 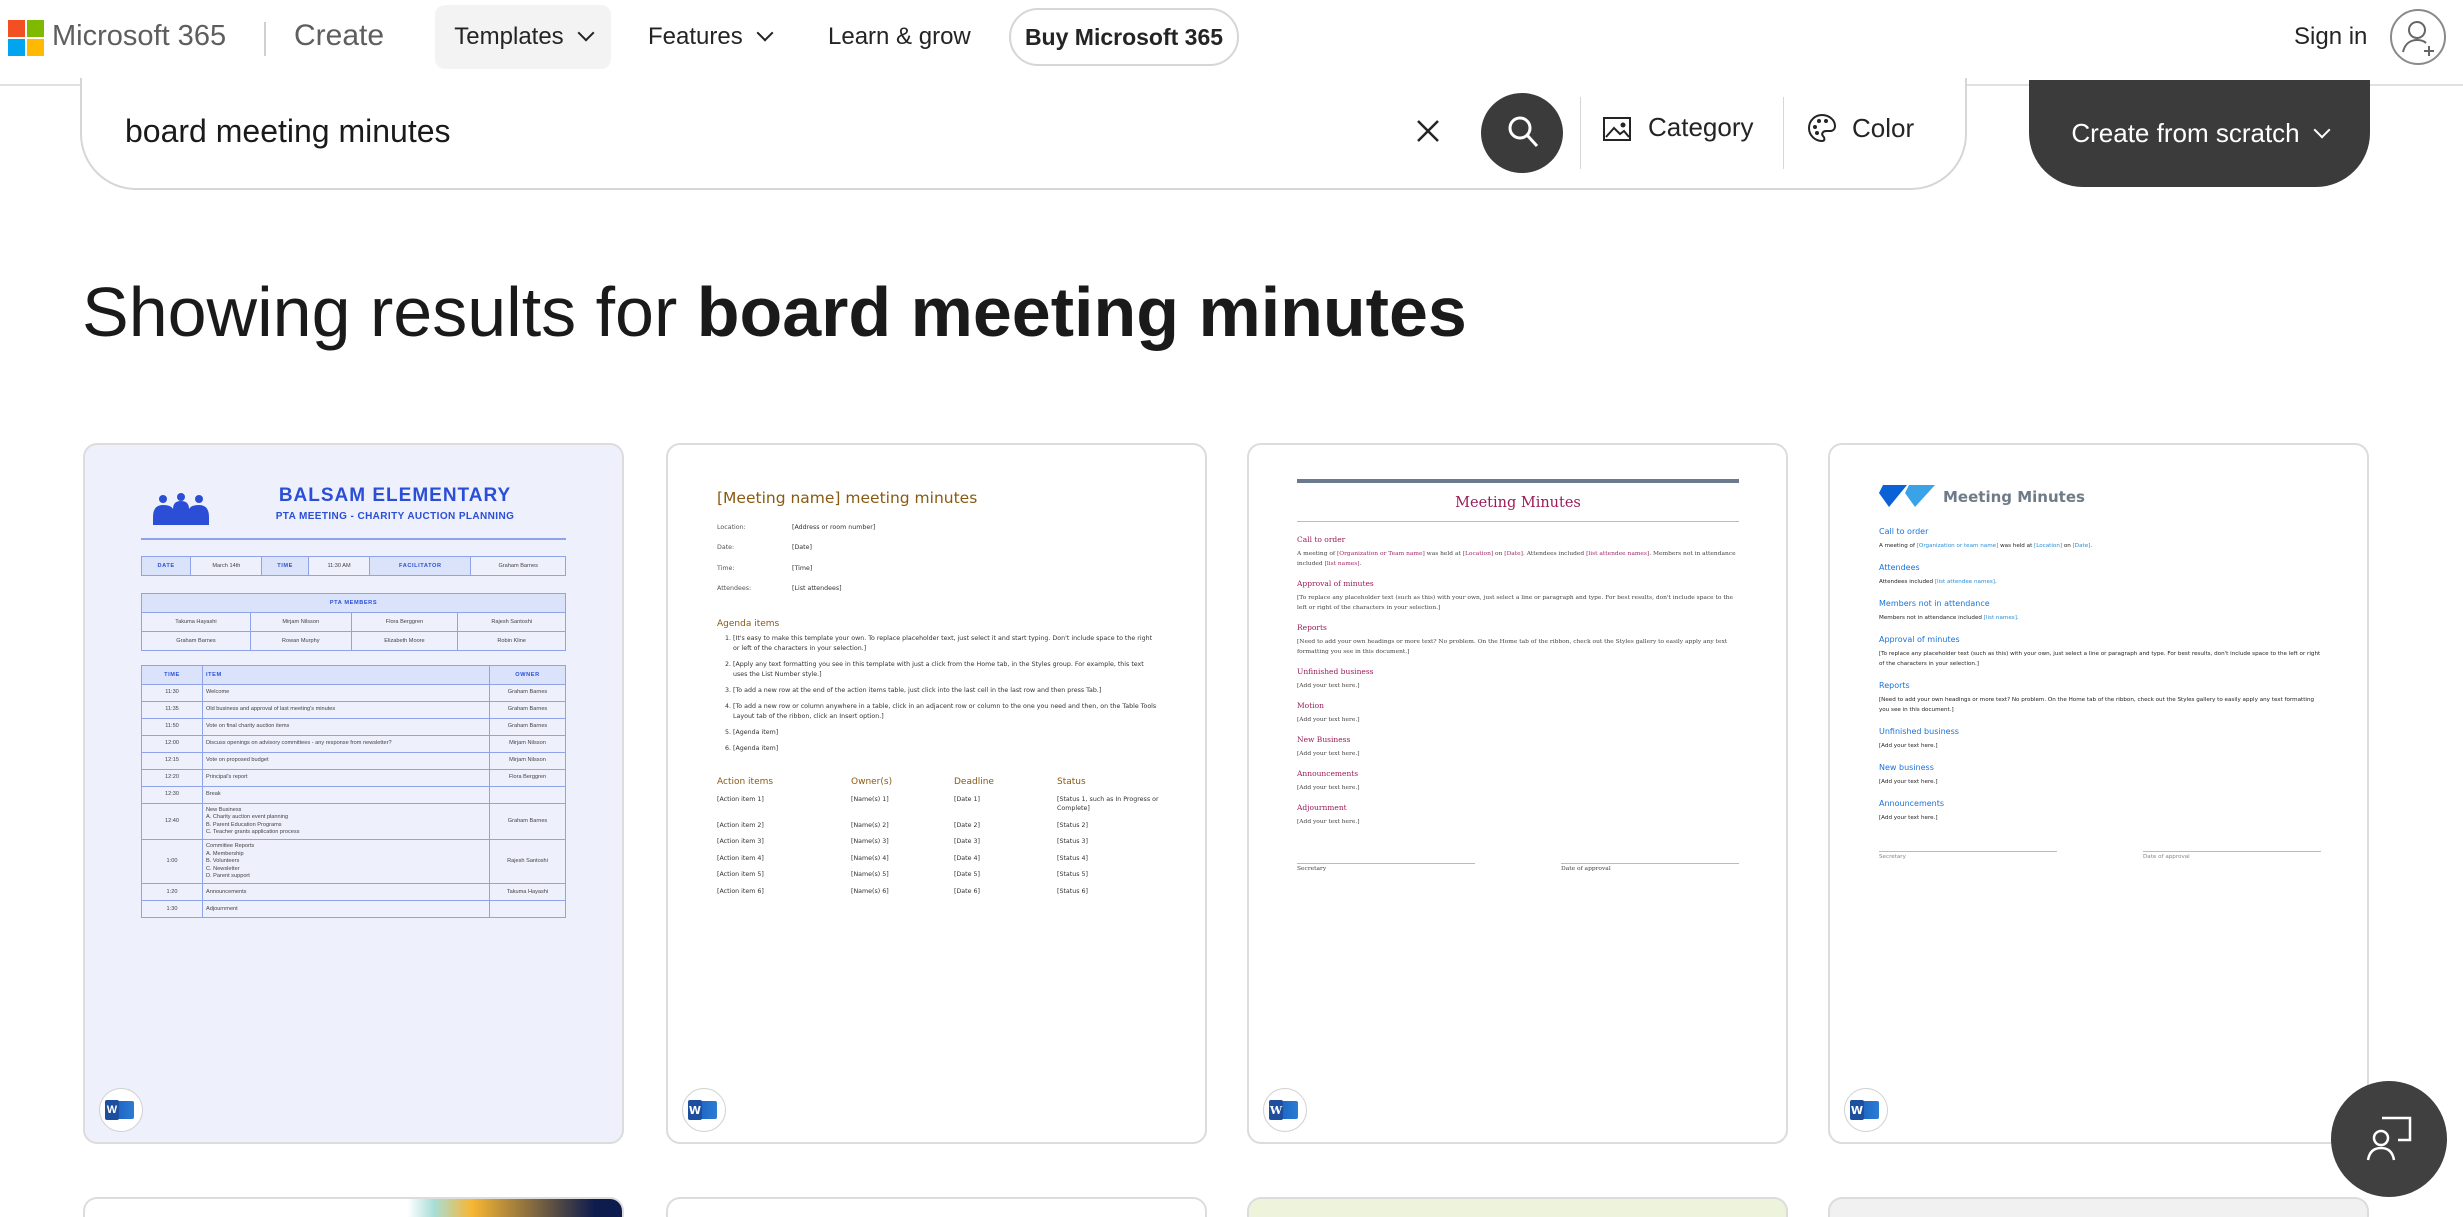 I want to click on section-heading: Reports, so click(x=1312, y=627).